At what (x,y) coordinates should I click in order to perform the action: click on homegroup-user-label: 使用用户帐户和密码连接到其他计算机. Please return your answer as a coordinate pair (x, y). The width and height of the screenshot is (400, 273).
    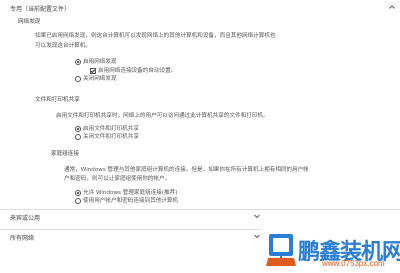
    Looking at the image, I should click on (130, 200).